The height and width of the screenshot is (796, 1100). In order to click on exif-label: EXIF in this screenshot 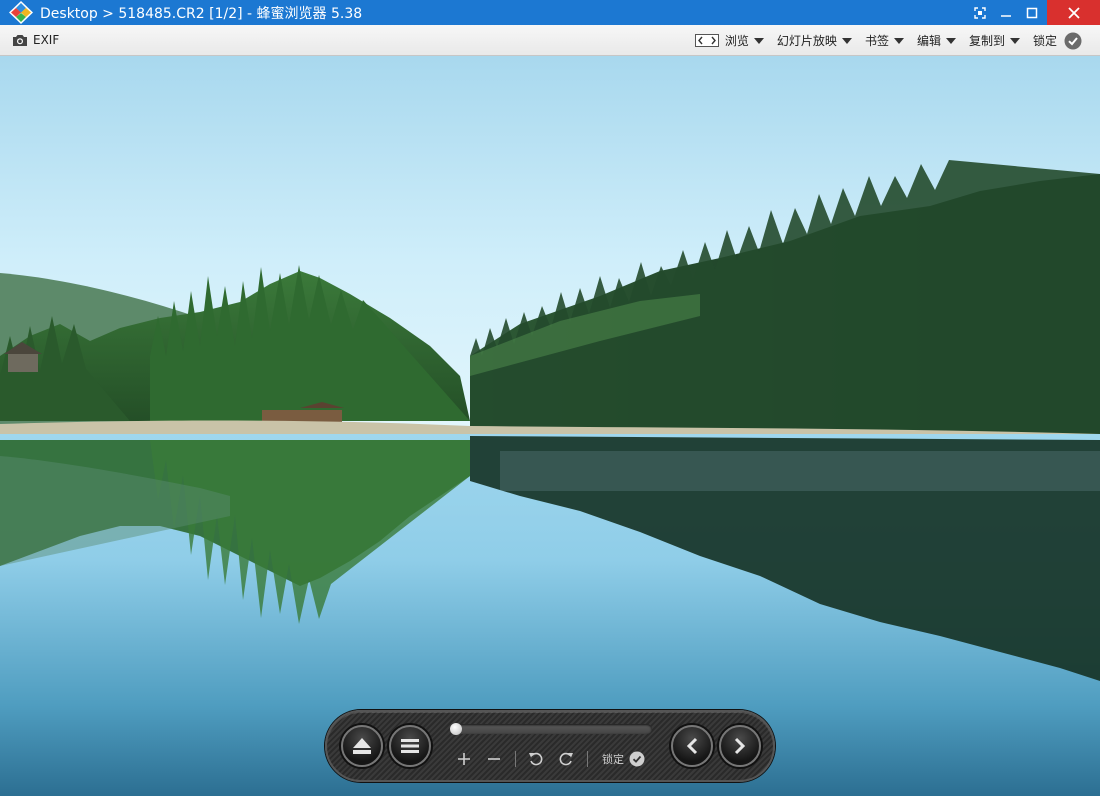, I will do `click(46, 40)`.